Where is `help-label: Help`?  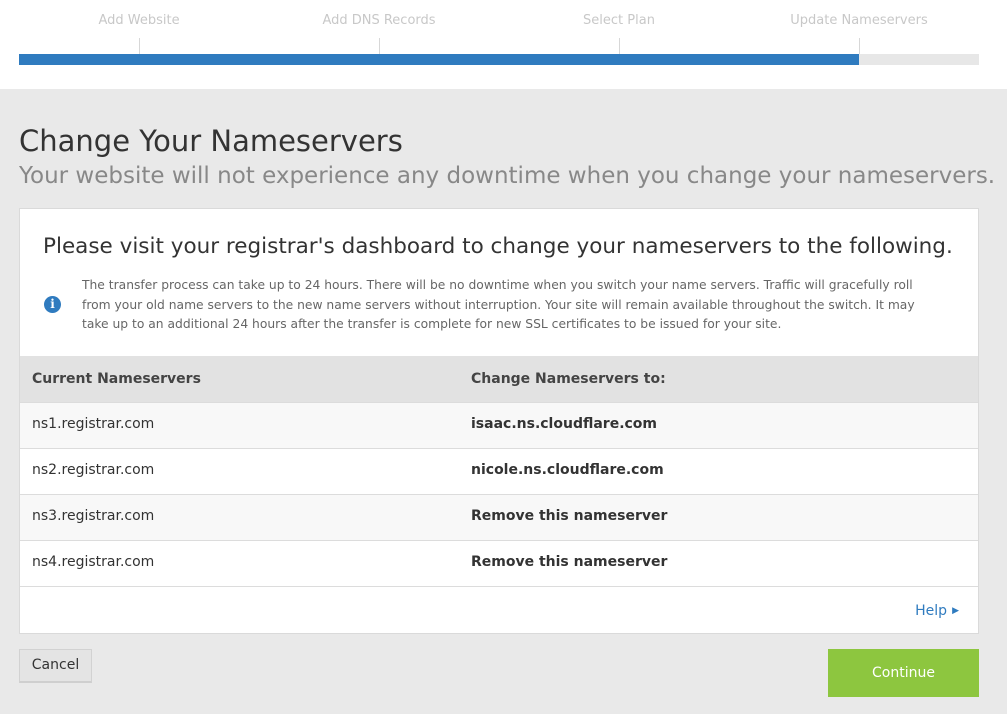 help-label: Help is located at coordinates (931, 611).